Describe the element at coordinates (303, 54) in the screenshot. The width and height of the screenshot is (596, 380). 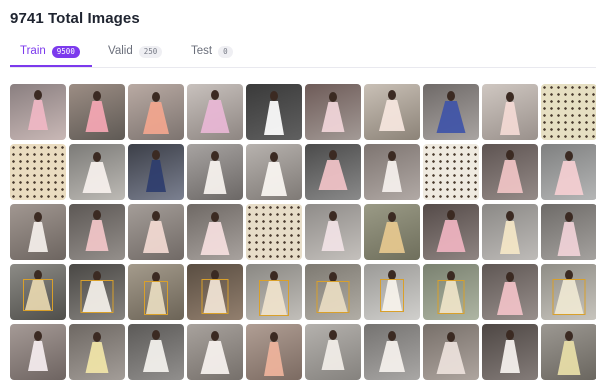
I see `split-tabs: Train 9500 Valid 250 Test 0` at that location.